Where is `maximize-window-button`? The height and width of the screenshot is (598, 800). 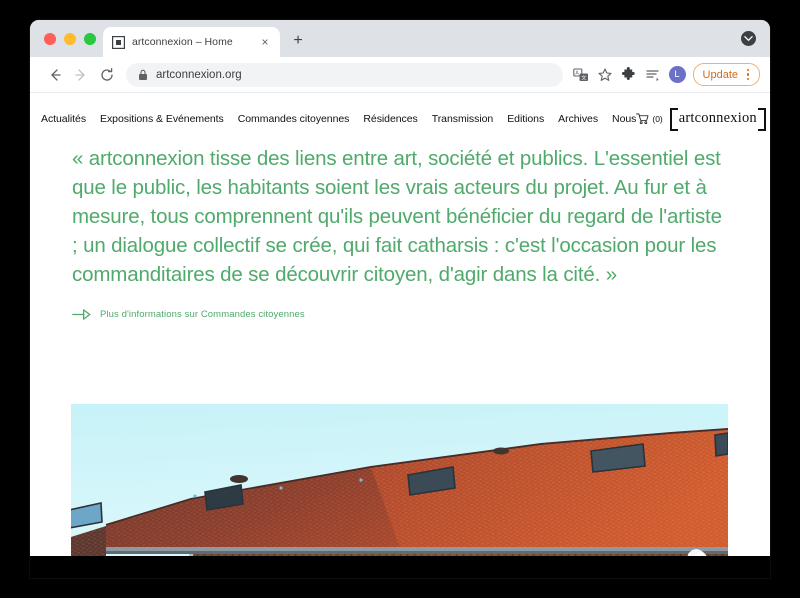
maximize-window-button is located at coordinates (90, 39).